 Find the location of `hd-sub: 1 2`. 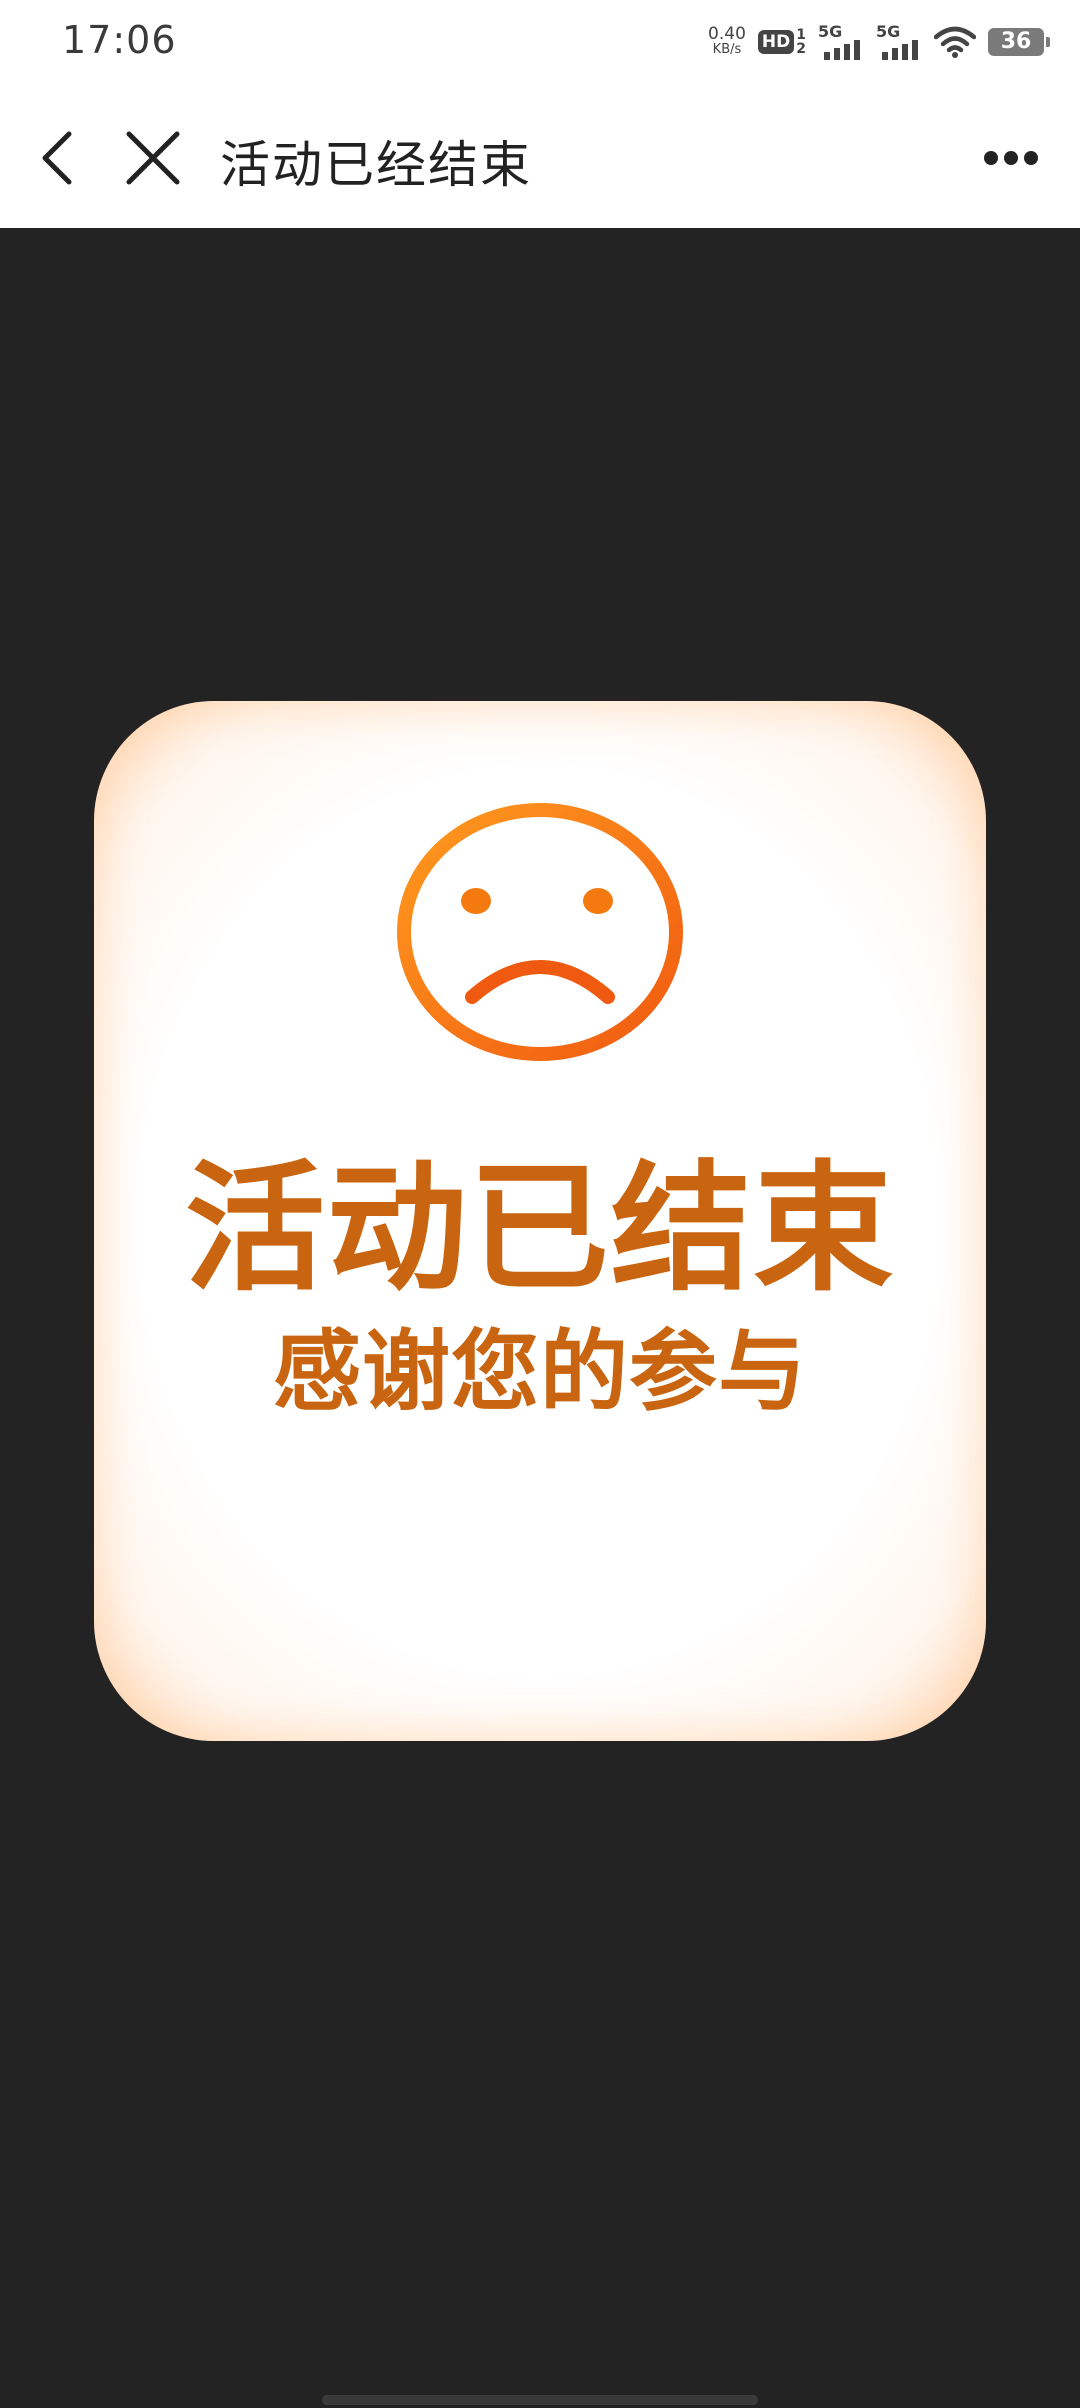

hd-sub: 1 2 is located at coordinates (801, 42).